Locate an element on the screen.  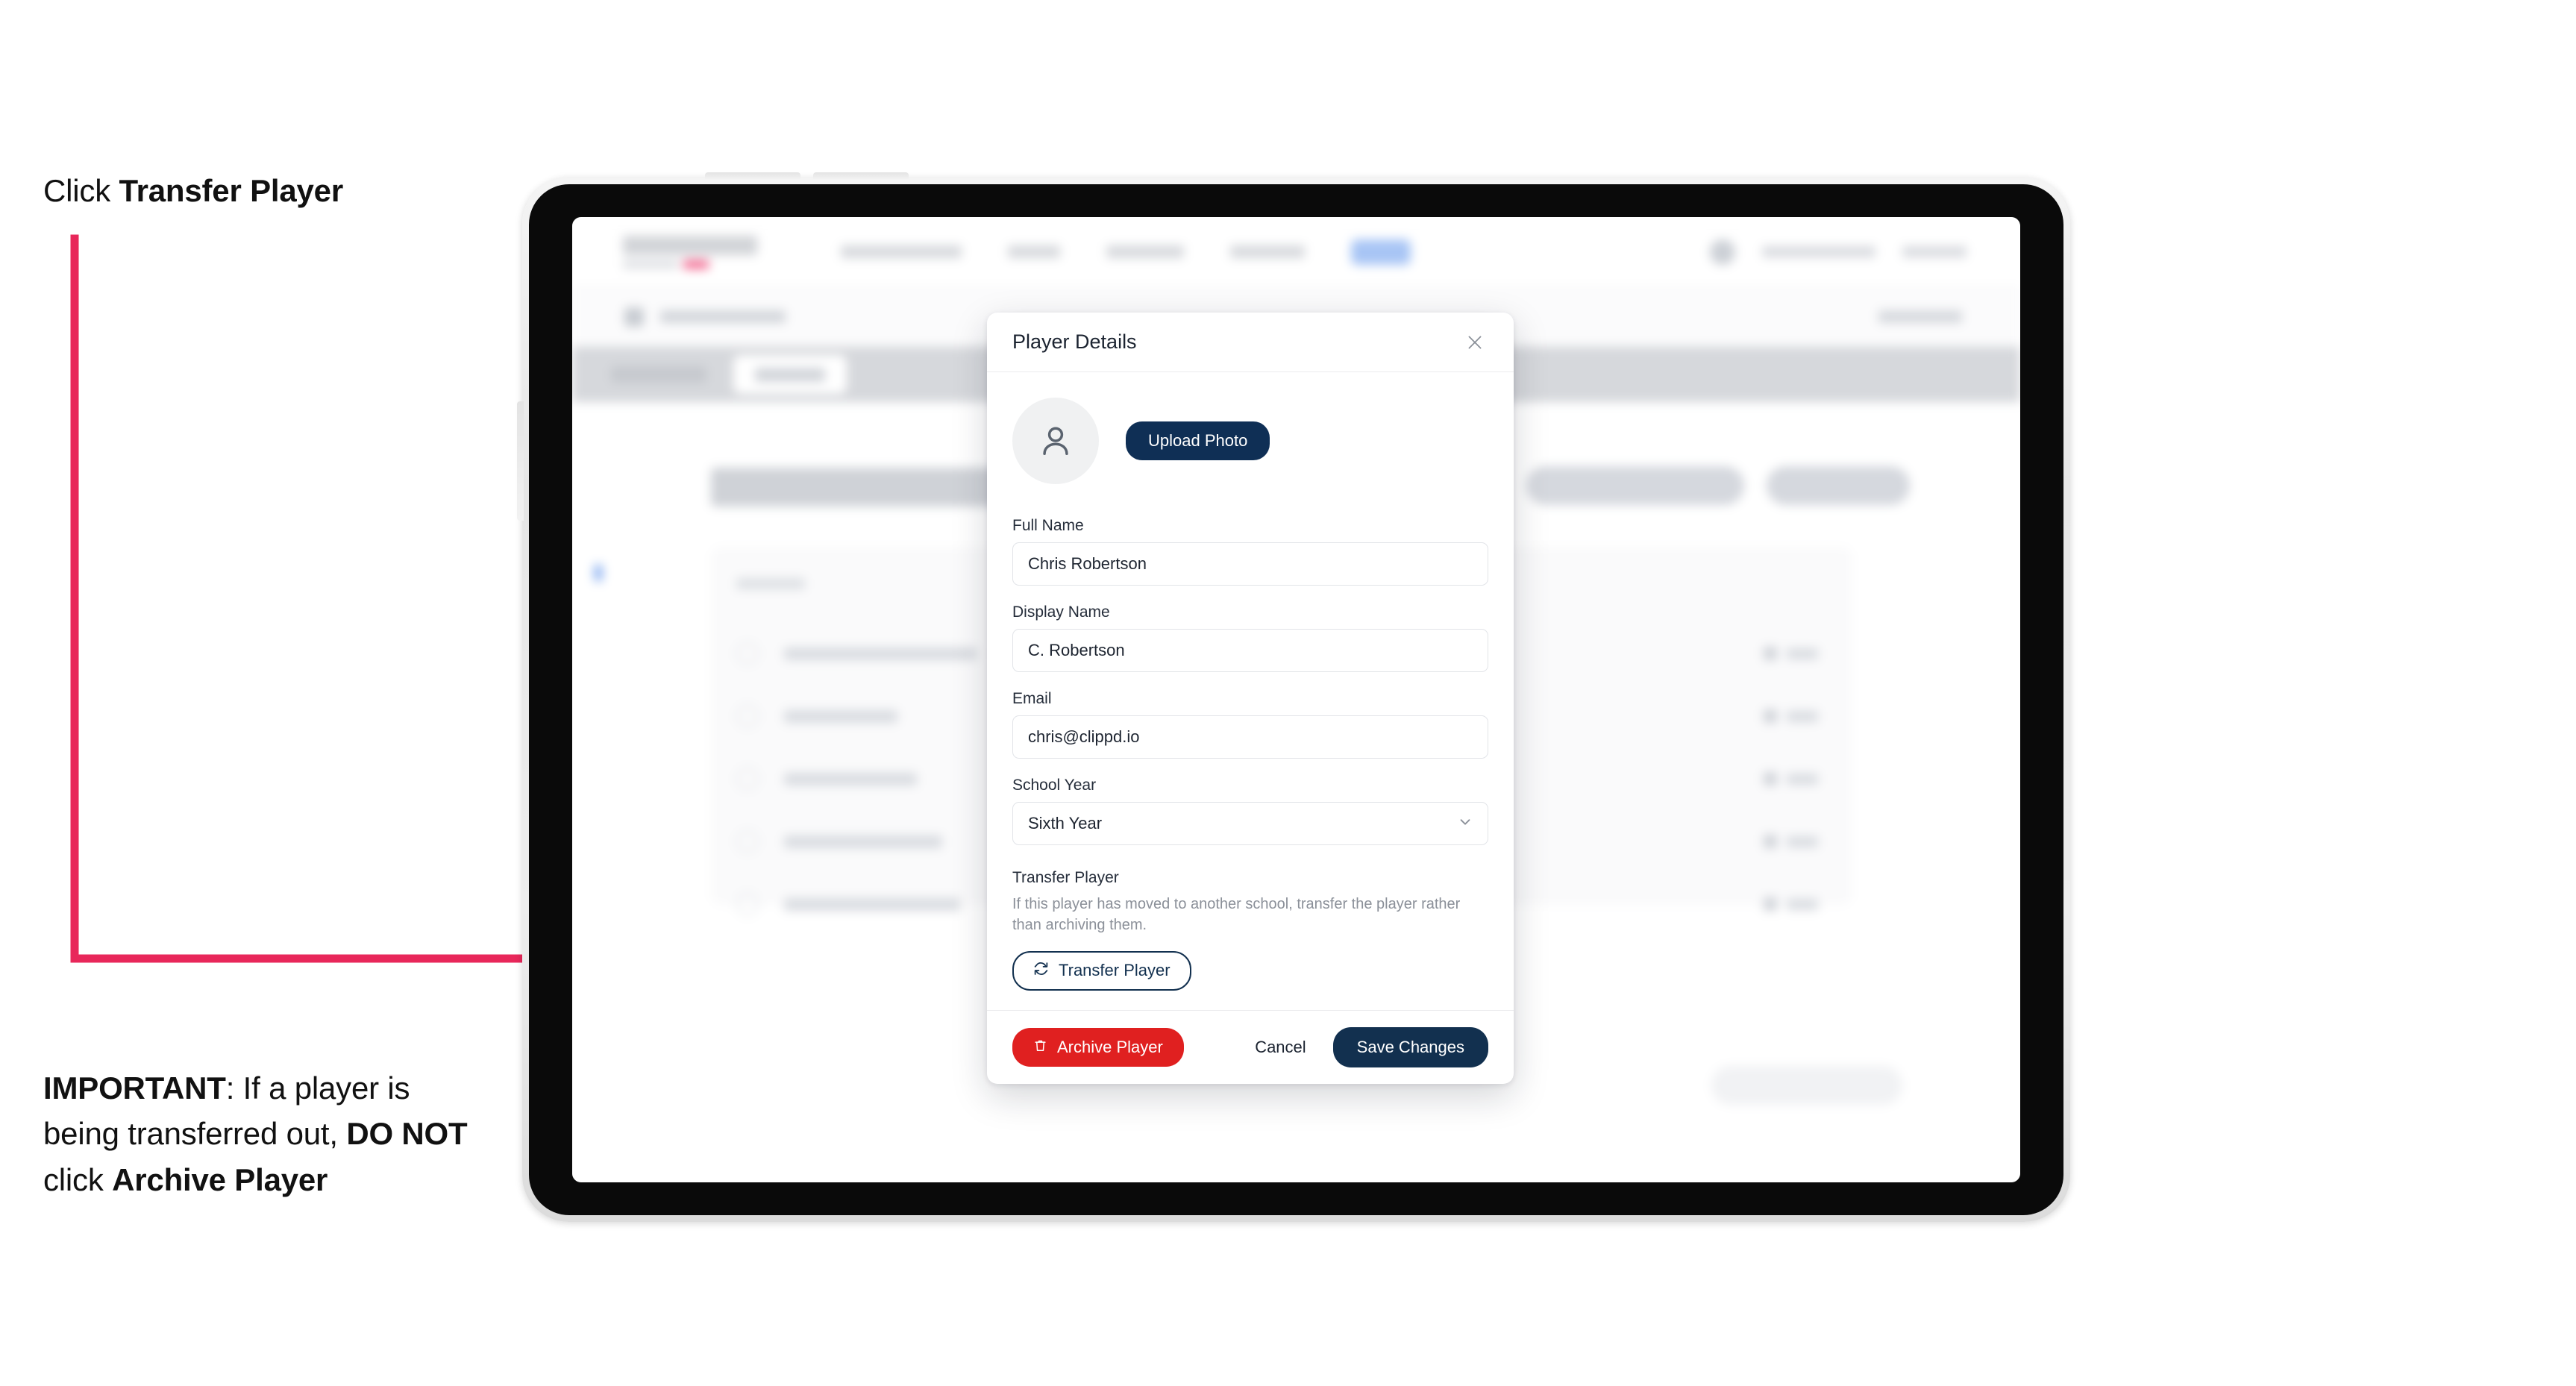
field-label-full-name: Full Name is located at coordinates (1048, 525).